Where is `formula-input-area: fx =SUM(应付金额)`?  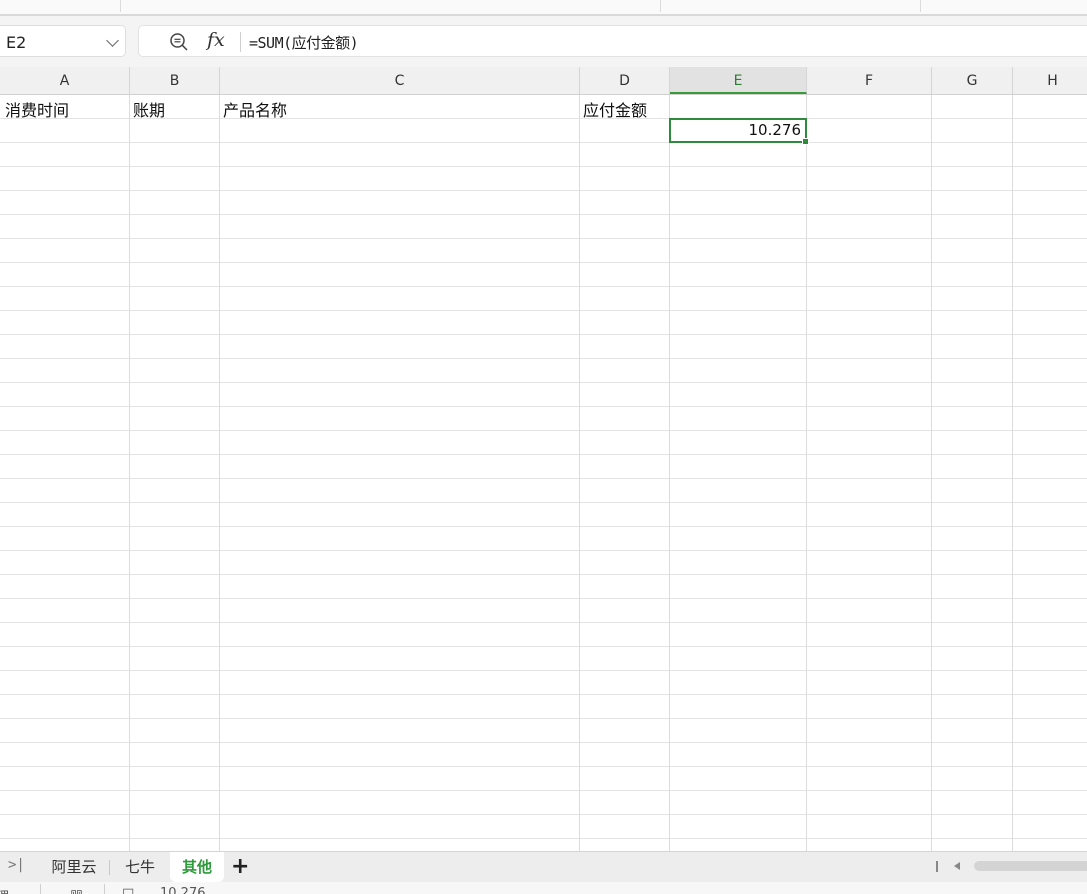
formula-input-area: fx =SUM(应付金额) is located at coordinates (612, 41).